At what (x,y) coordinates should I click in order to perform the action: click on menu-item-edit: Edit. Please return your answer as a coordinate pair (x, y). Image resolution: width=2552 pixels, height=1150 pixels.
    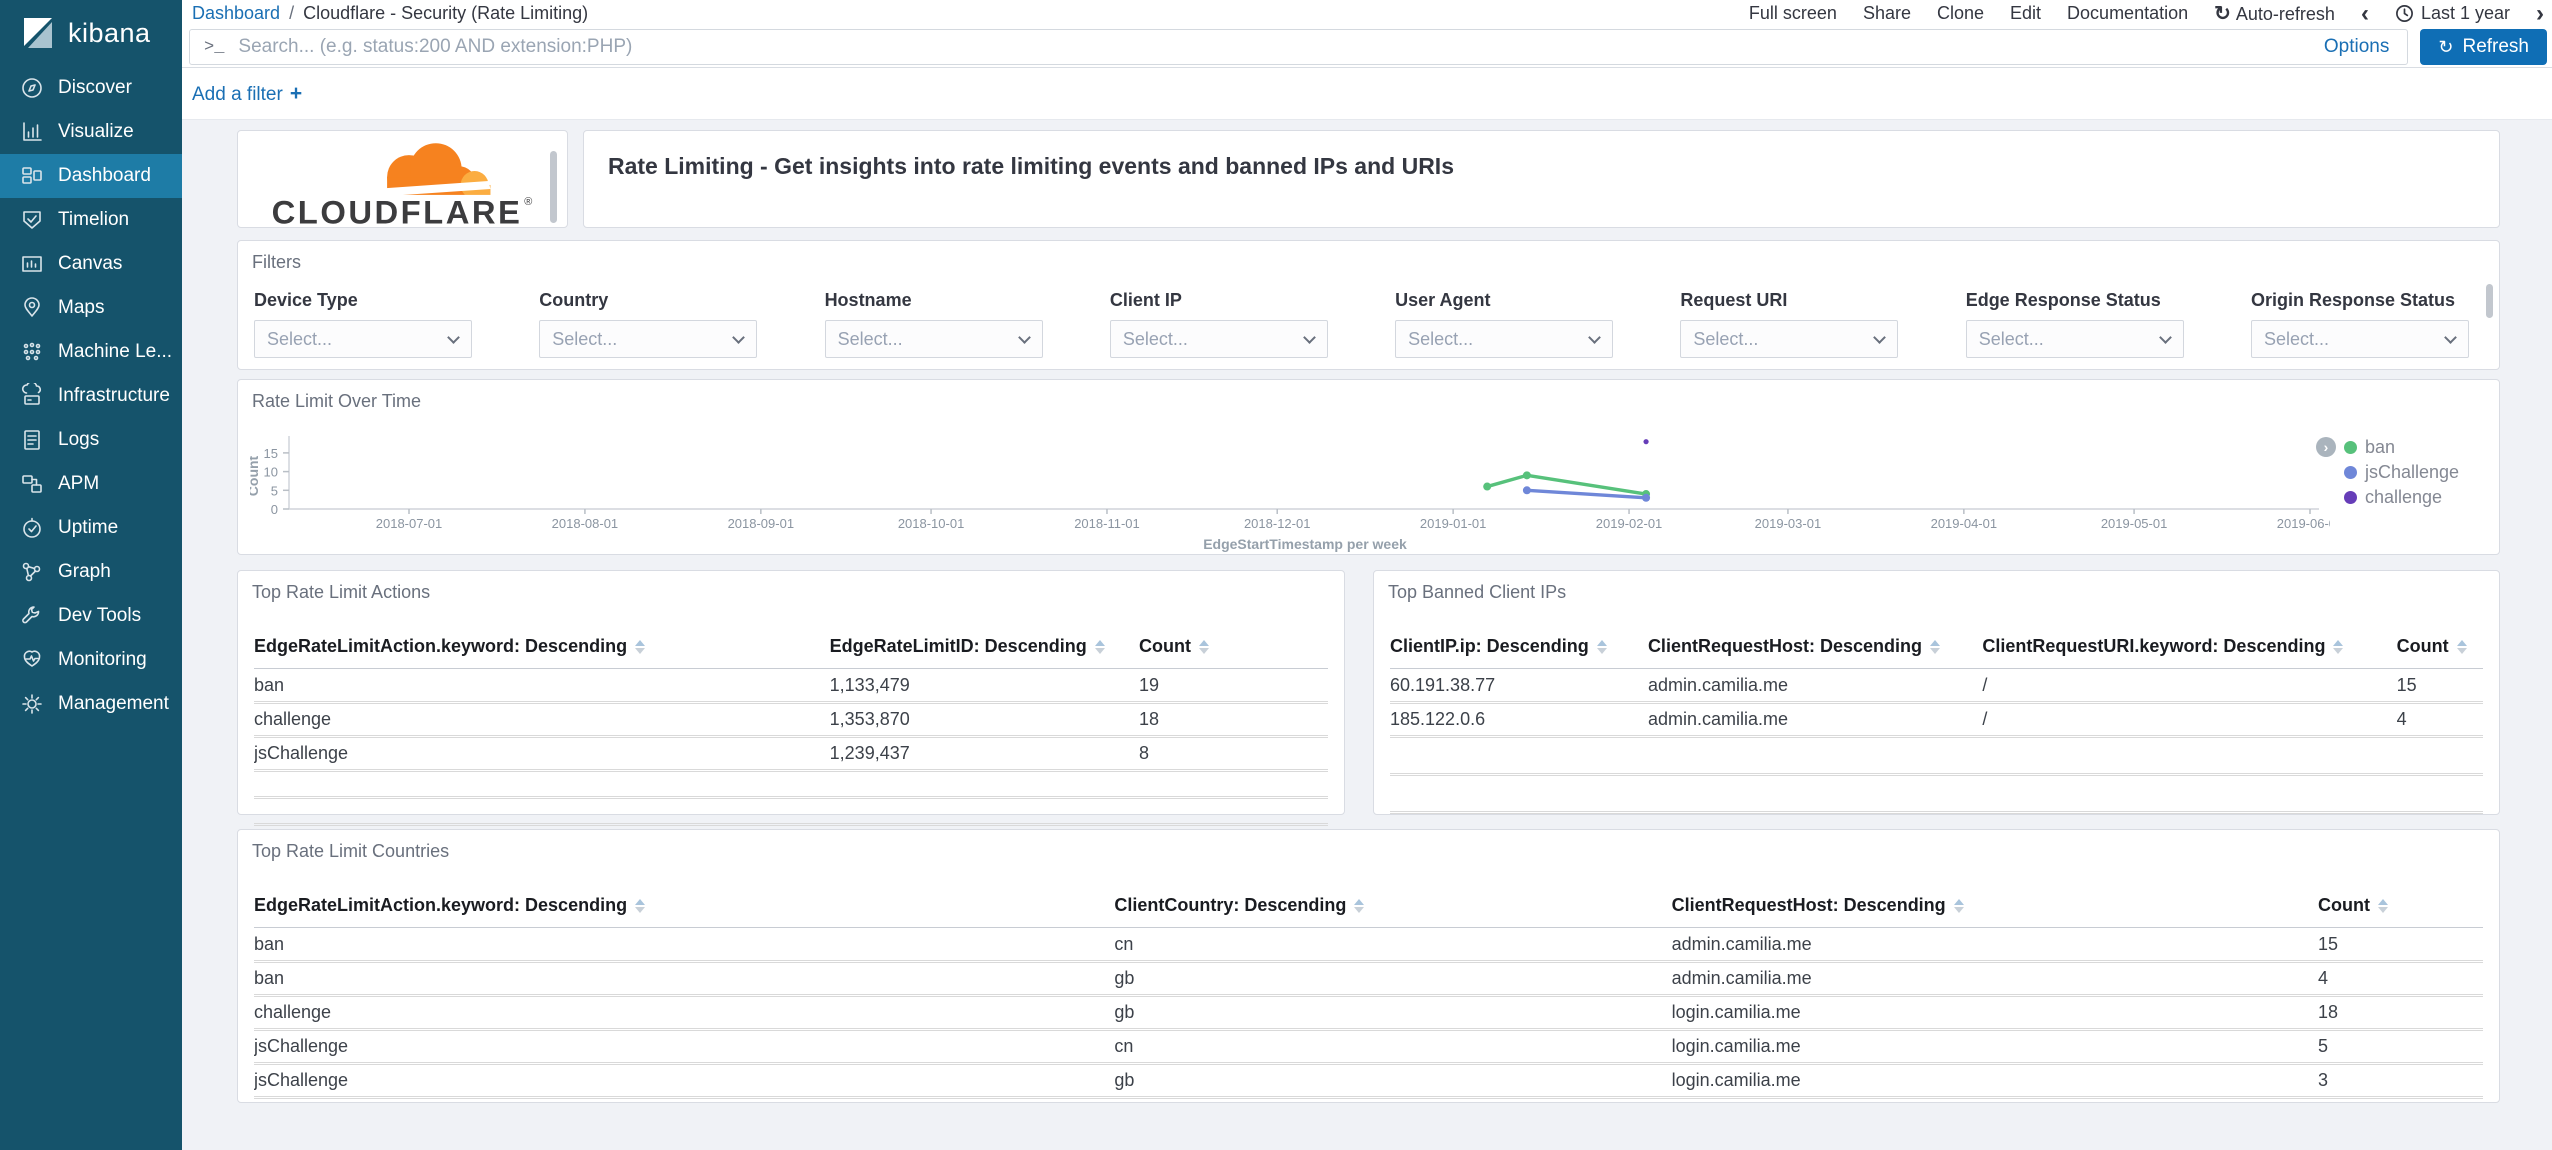
    Looking at the image, I should click on (2025, 13).